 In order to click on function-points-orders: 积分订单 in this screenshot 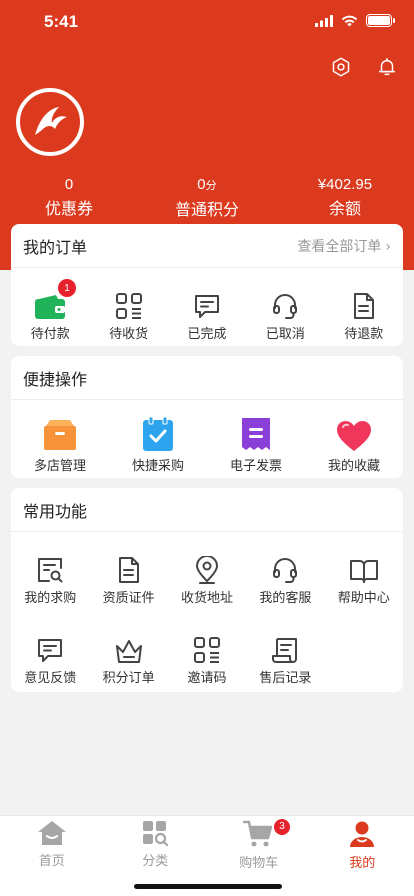, I will do `click(128, 656)`.